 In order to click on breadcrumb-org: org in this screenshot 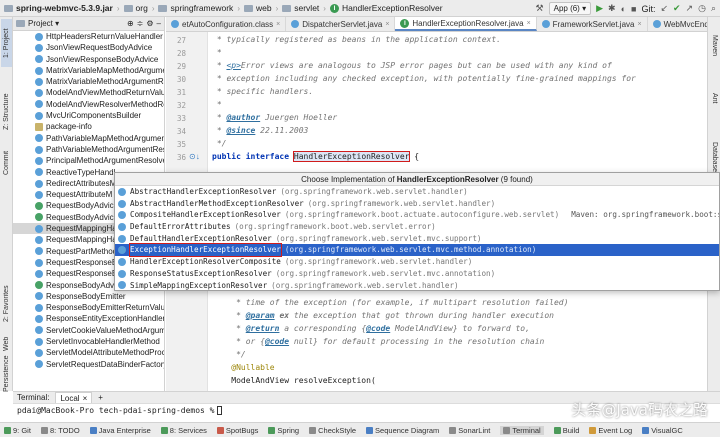, I will do `click(136, 8)`.